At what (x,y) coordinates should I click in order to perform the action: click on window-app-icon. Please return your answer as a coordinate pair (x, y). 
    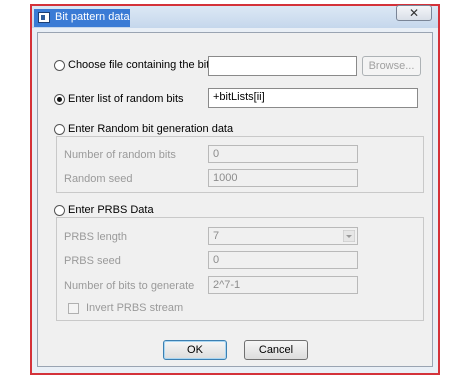
    Looking at the image, I should click on (44, 17).